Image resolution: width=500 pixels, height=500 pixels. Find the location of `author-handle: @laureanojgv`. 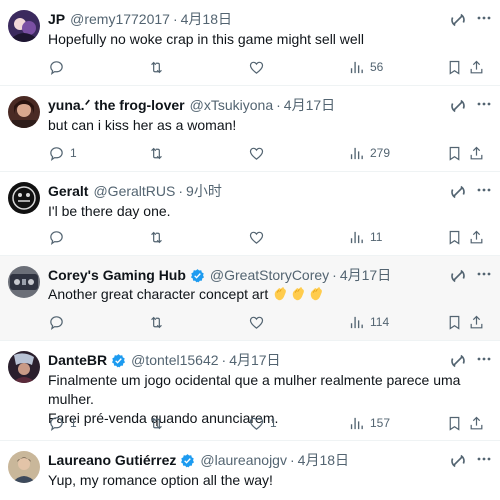

author-handle: @laureanojgv is located at coordinates (243, 460).